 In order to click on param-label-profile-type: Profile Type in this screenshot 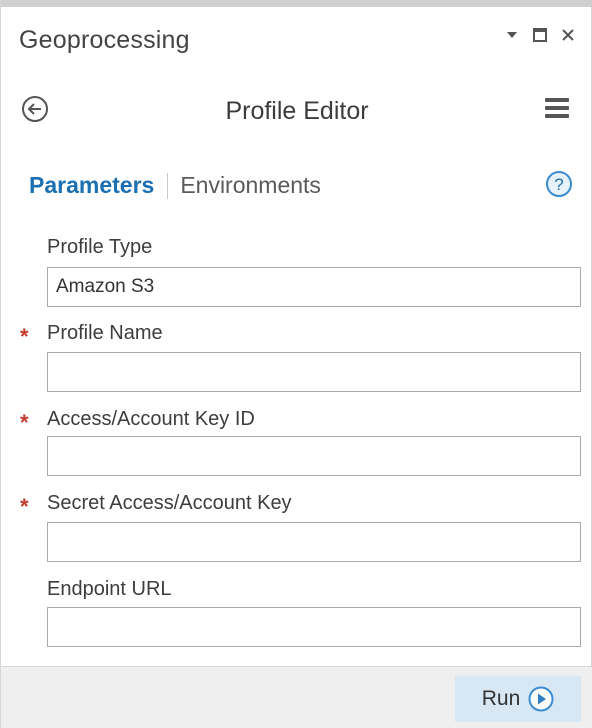, I will do `click(100, 247)`.